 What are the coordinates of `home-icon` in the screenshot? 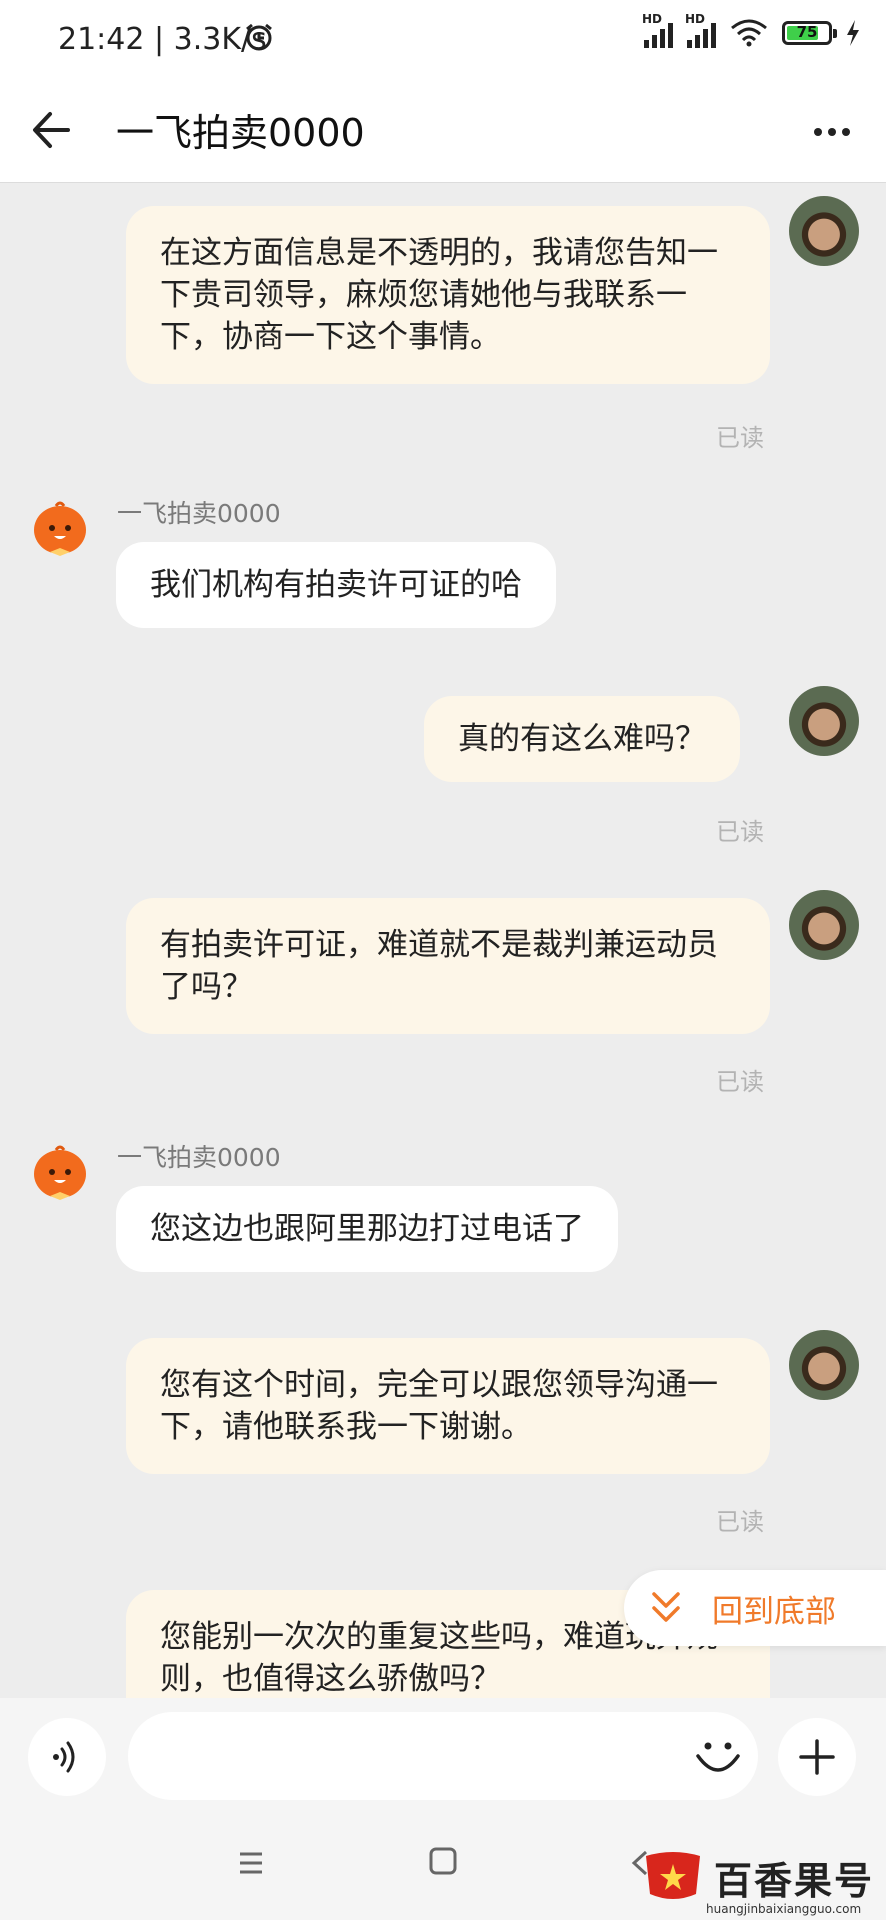 It's located at (443, 1861).